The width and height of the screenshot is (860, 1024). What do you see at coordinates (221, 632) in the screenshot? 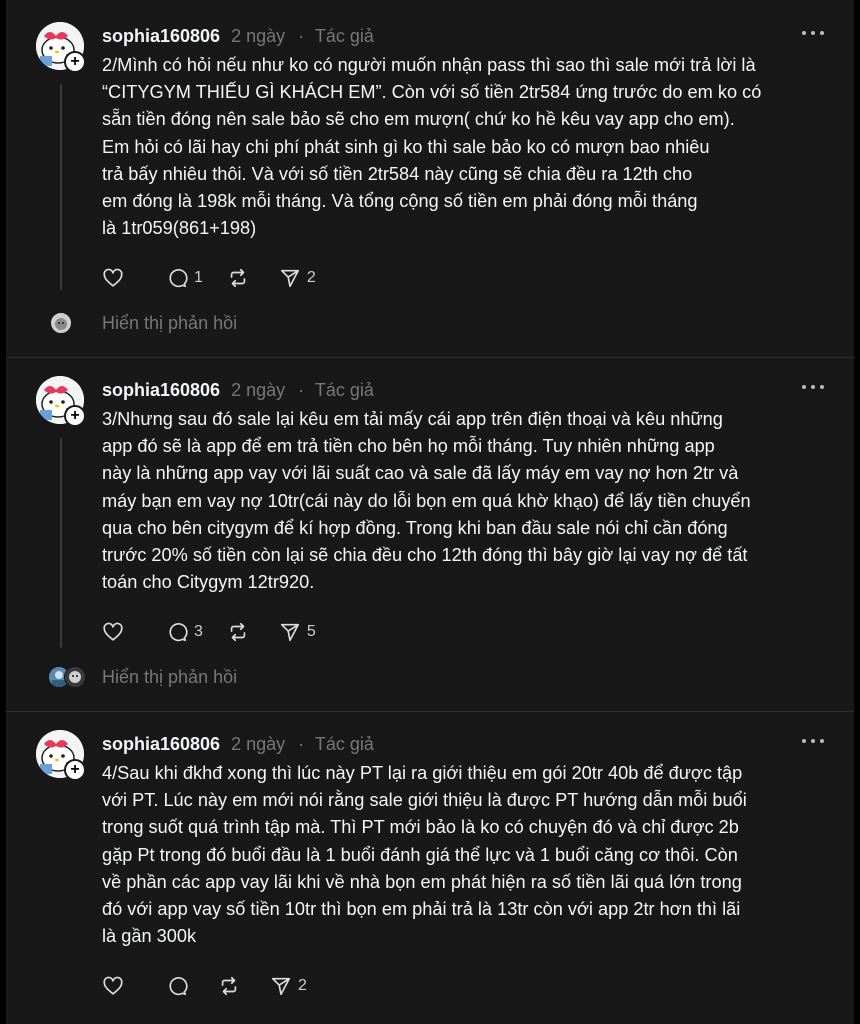
I see `action-bar: 3 5` at bounding box center [221, 632].